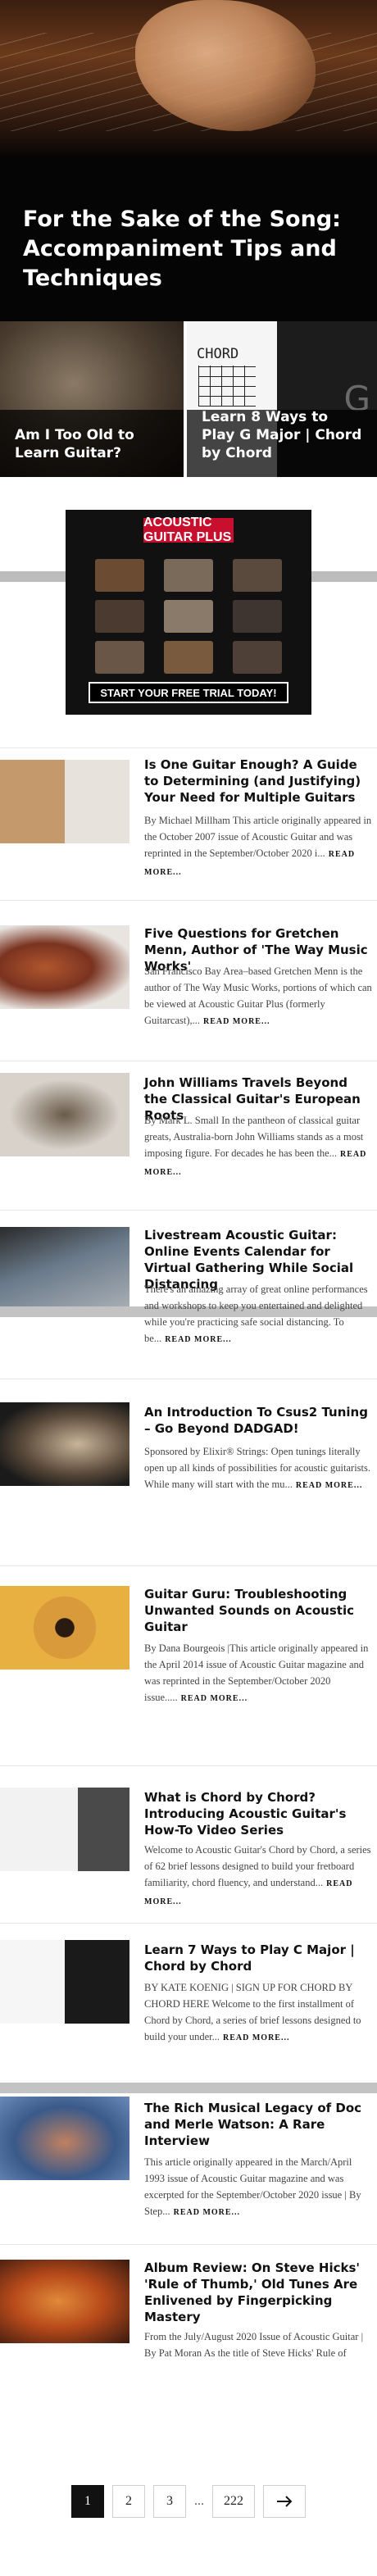 The width and height of the screenshot is (377, 2576). Describe the element at coordinates (189, 530) in the screenshot. I see `ad-logo: ACOUSTIC GUITAR PLUS` at that location.